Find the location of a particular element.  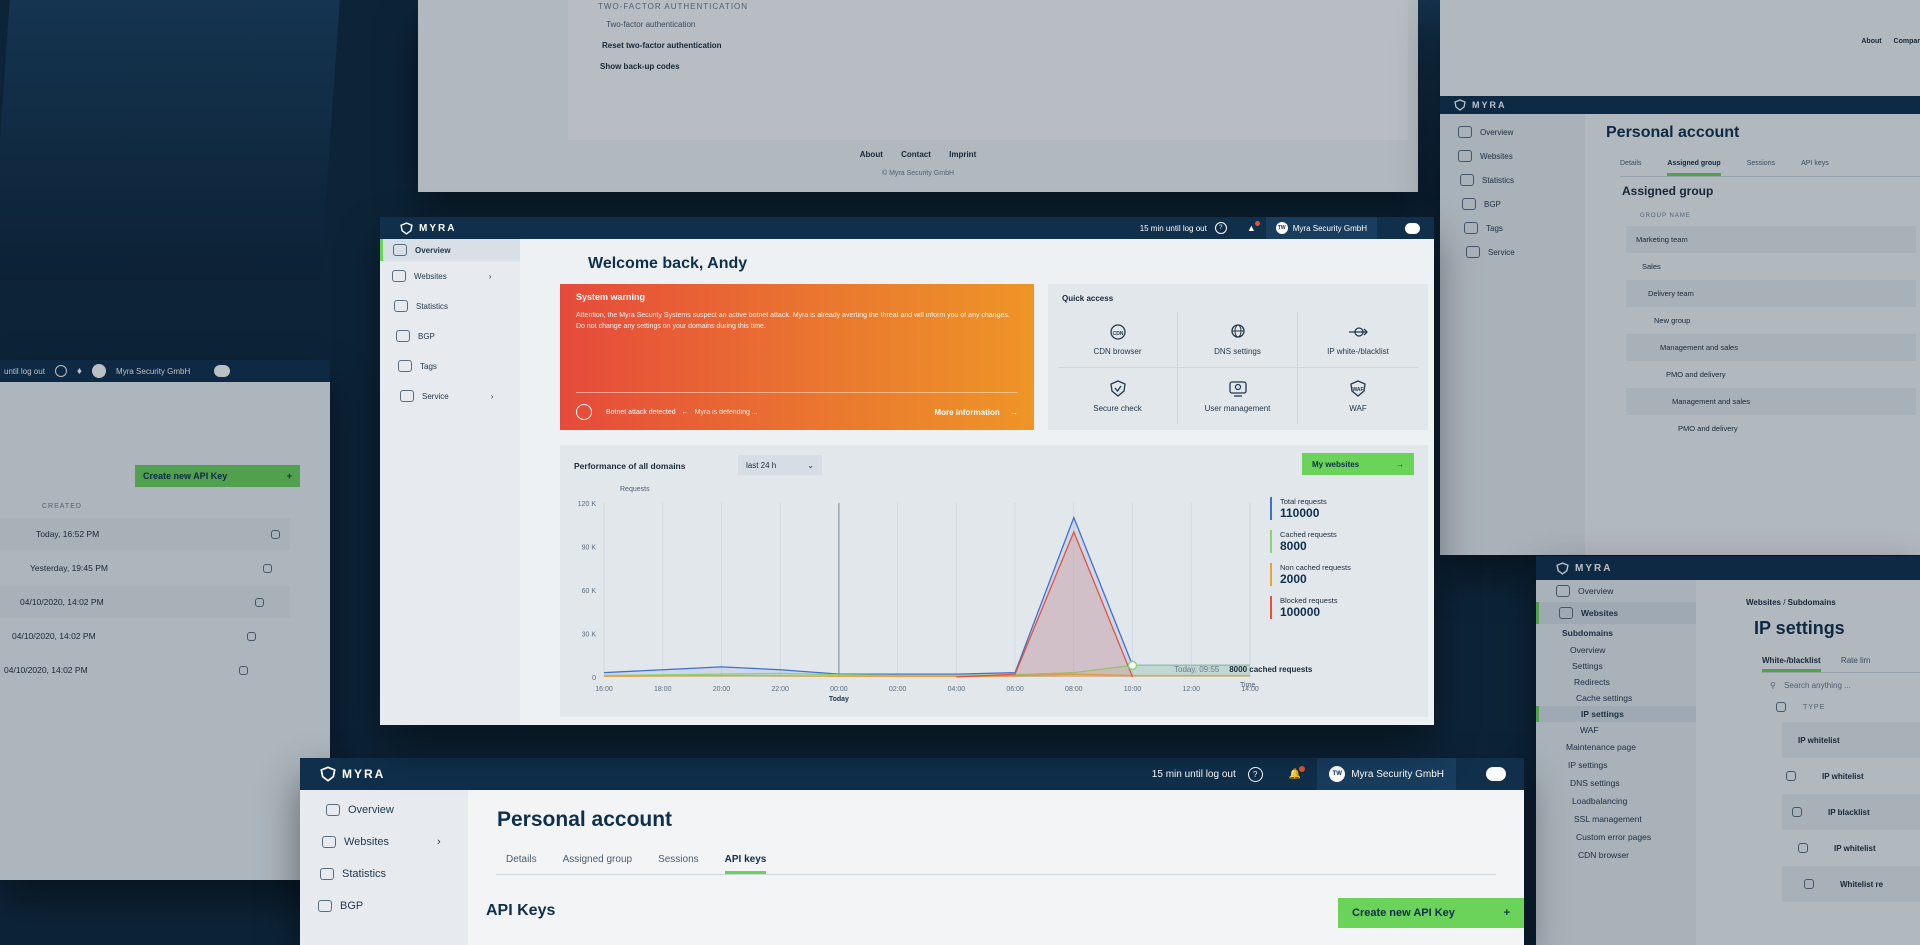

help-icon: ? is located at coordinates (1220, 228).